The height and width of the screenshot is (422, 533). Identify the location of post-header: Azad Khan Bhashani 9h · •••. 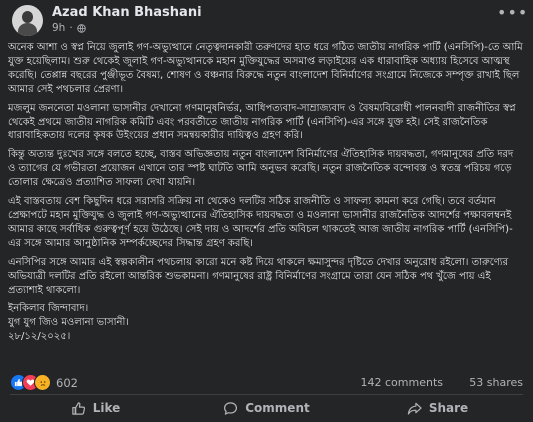
(266, 20).